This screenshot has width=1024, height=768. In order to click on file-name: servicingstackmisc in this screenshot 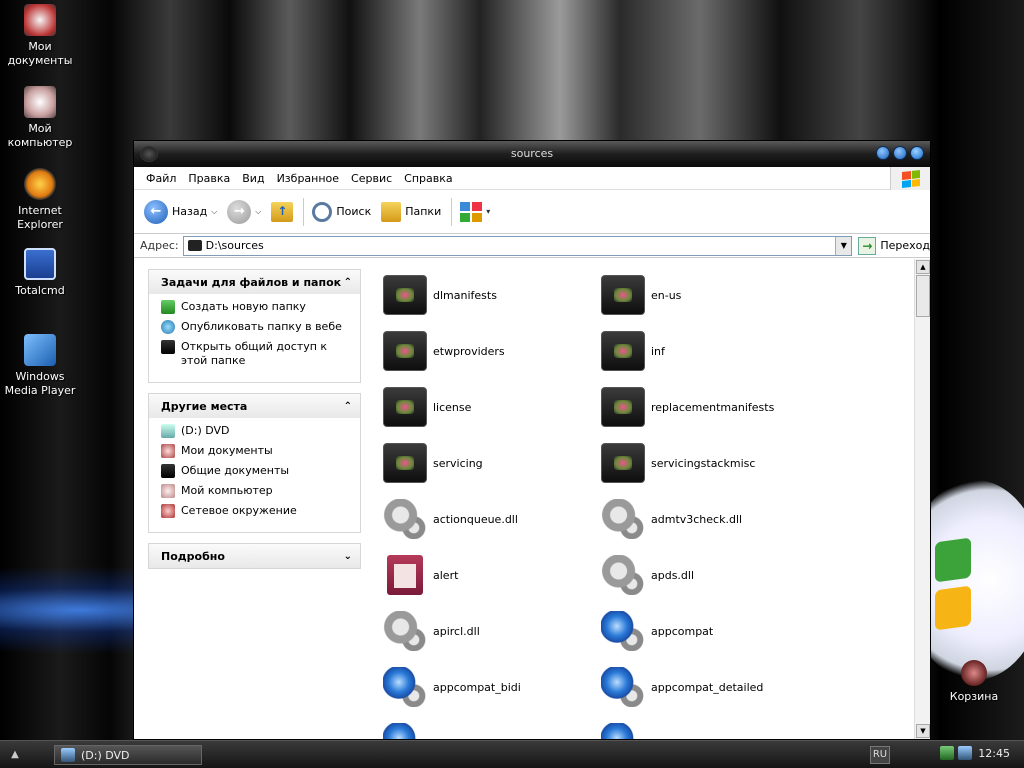, I will do `click(703, 463)`.